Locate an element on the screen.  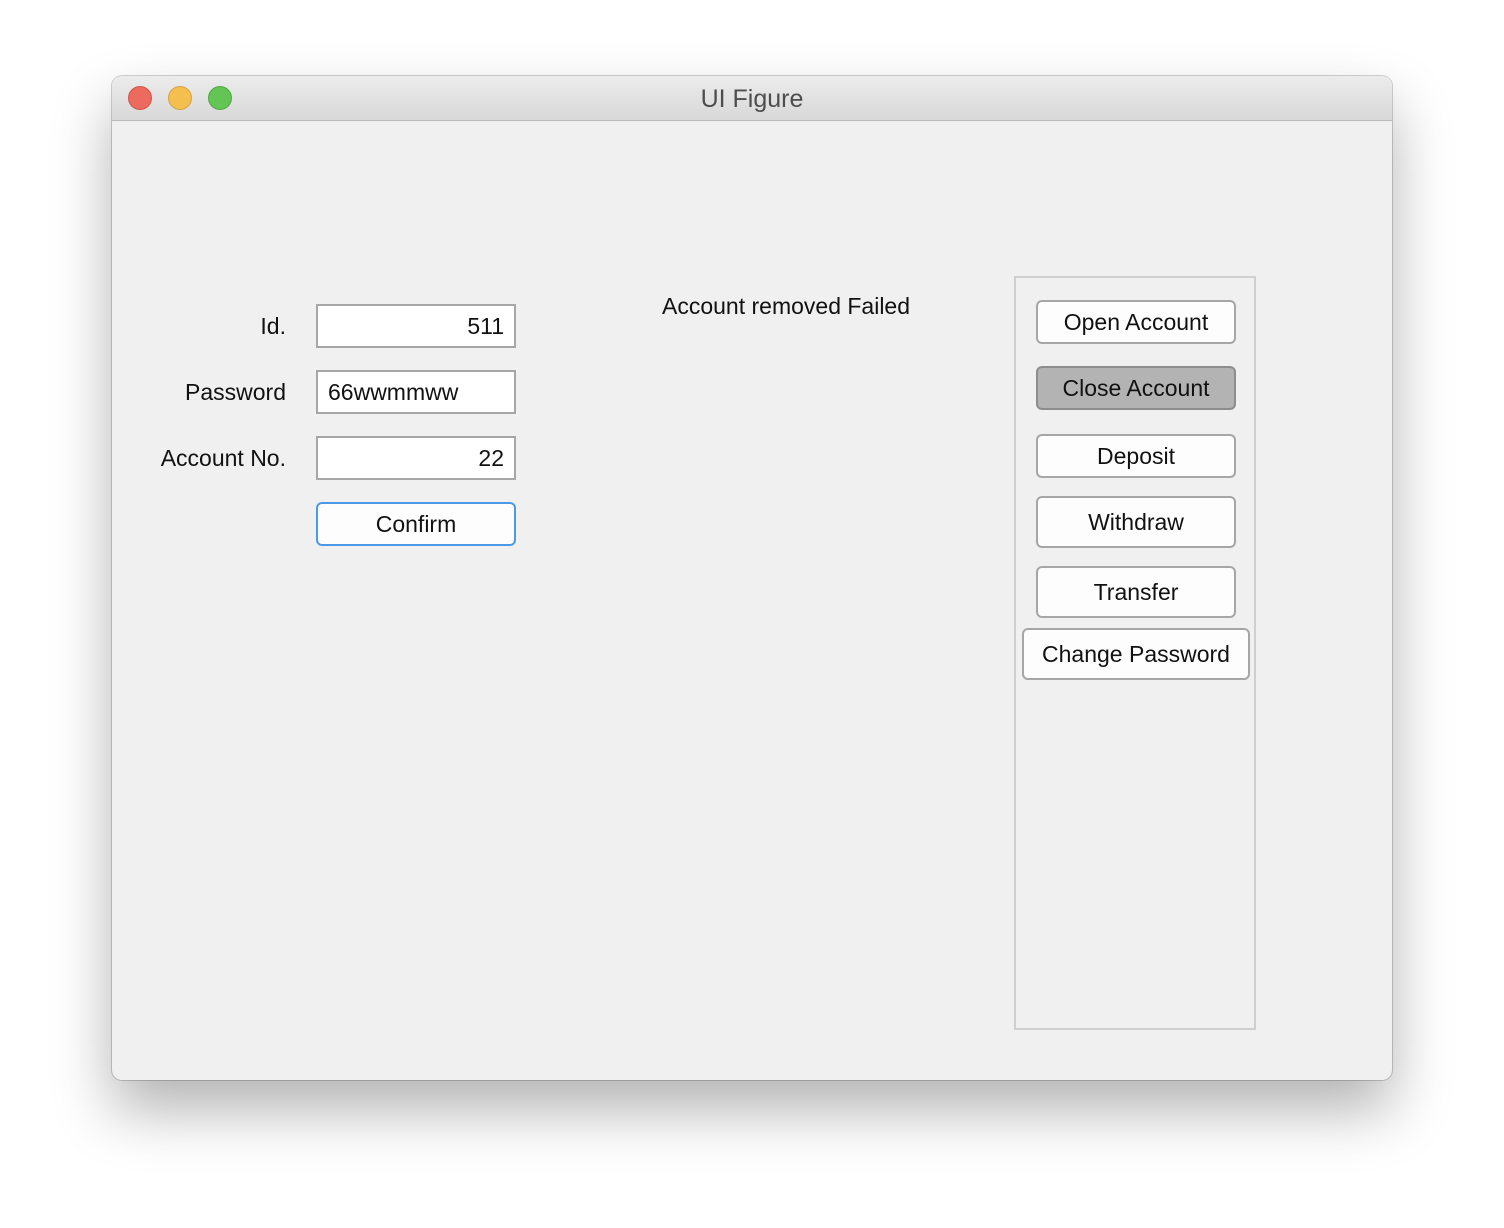
window-title: UI Figure is located at coordinates (752, 99).